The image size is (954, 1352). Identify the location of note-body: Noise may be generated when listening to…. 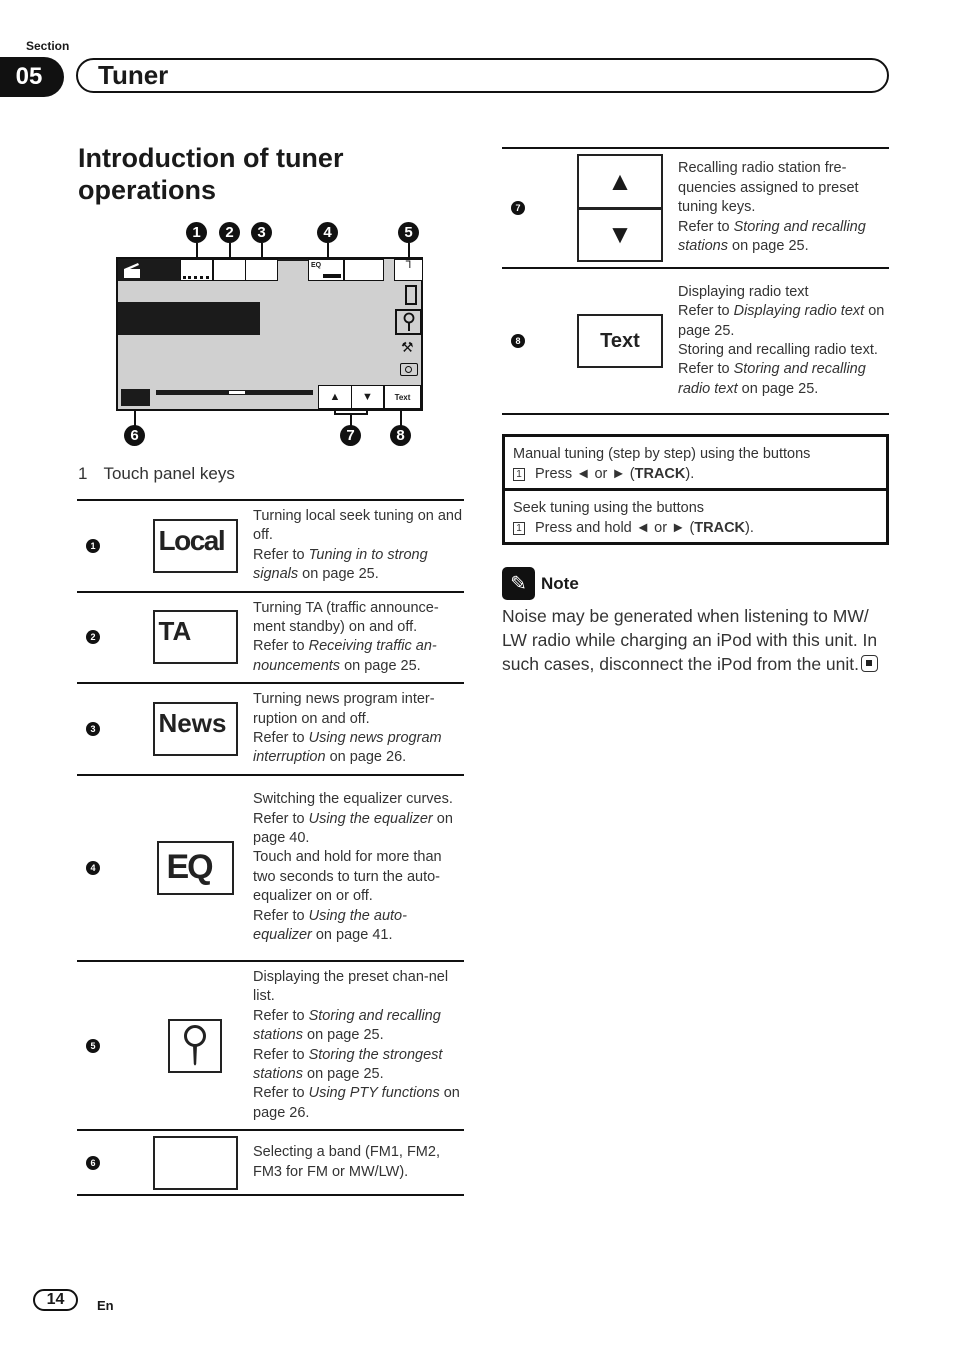
(690, 640).